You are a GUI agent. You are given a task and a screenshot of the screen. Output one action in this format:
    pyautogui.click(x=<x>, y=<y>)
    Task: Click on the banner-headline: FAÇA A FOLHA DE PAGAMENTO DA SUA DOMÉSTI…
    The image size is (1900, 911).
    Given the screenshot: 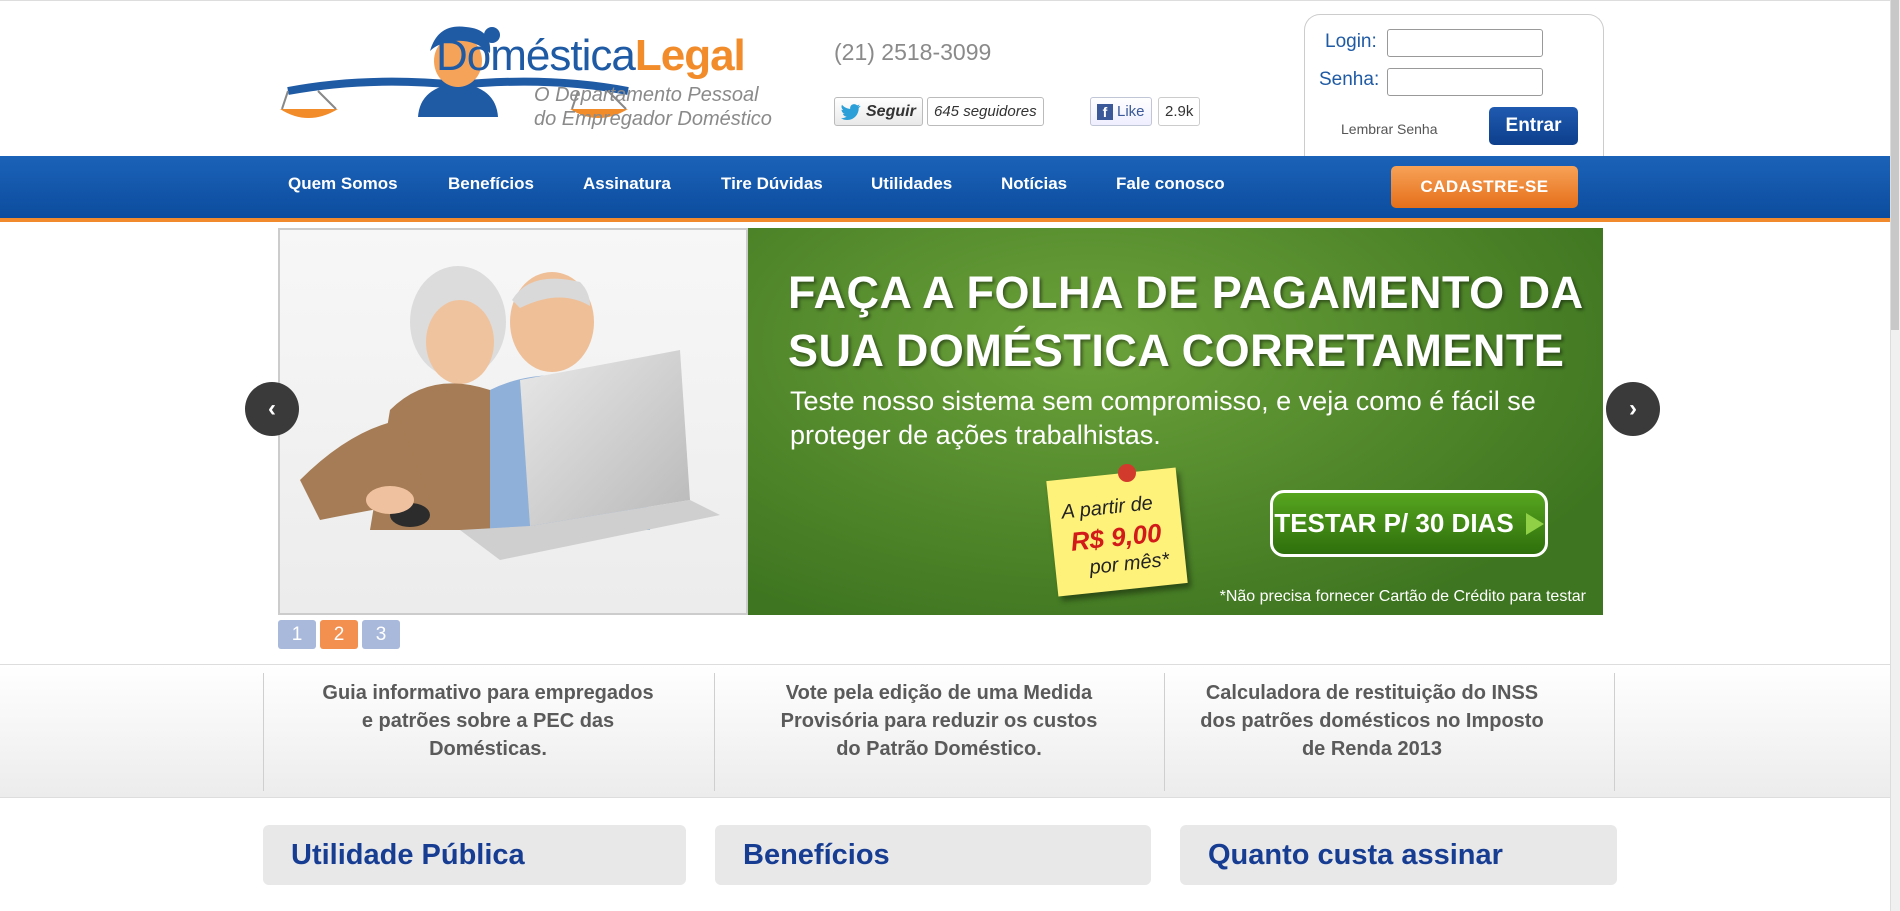 What is the action you would take?
    pyautogui.click(x=1185, y=321)
    